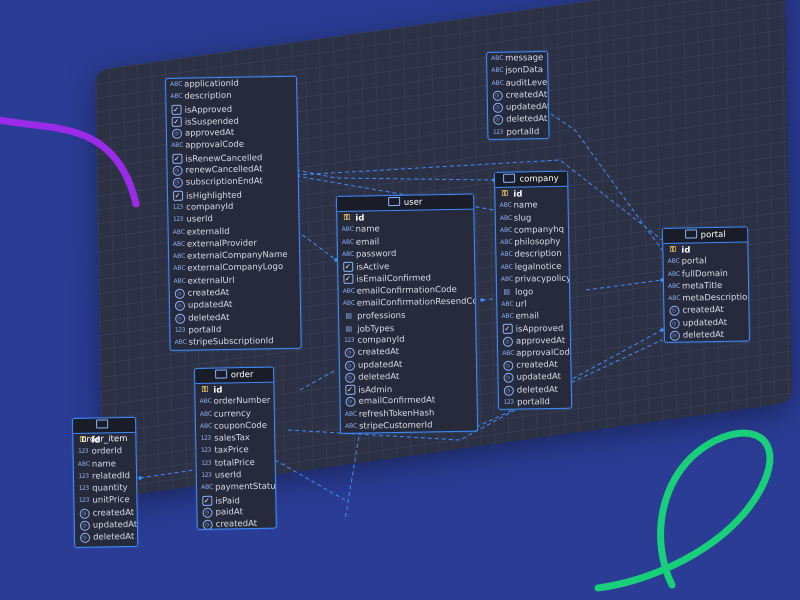 This screenshot has width=800, height=600. What do you see at coordinates (684, 510) in the screenshot?
I see `green-ribbon-decoration` at bounding box center [684, 510].